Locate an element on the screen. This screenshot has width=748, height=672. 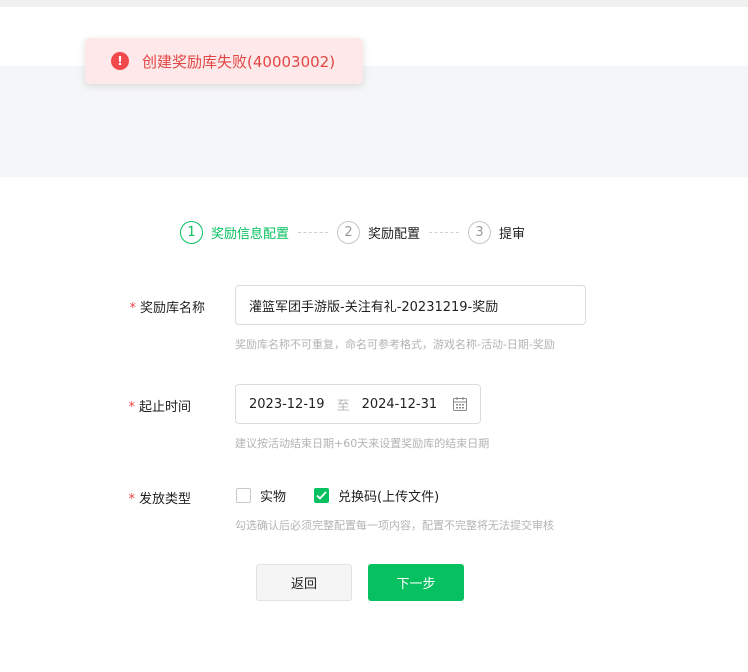
step-3: 3 提审 is located at coordinates (497, 232).